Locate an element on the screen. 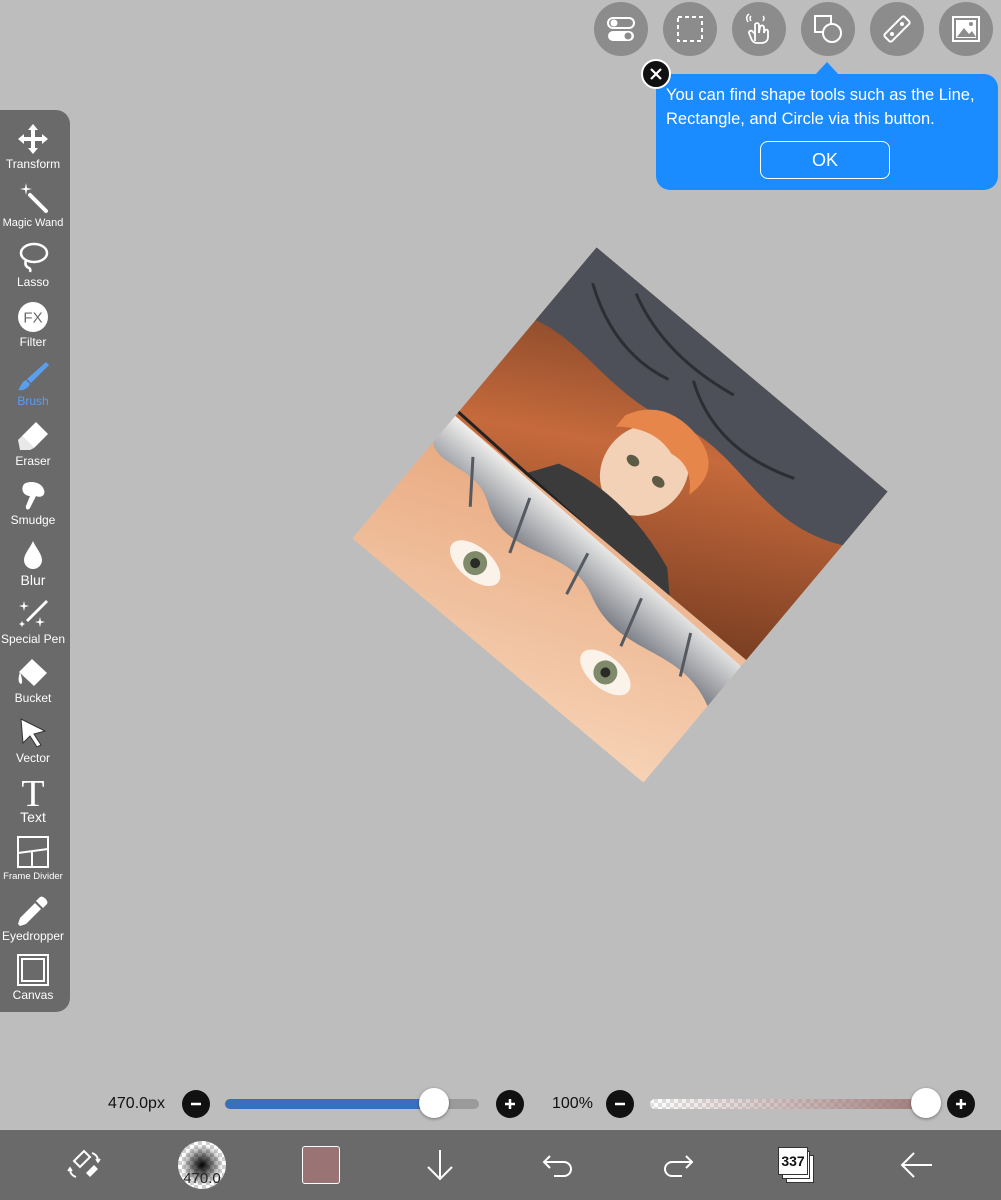 Image resolution: width=1001 pixels, height=1200 pixels. opacity-decrease-button is located at coordinates (620, 1104).